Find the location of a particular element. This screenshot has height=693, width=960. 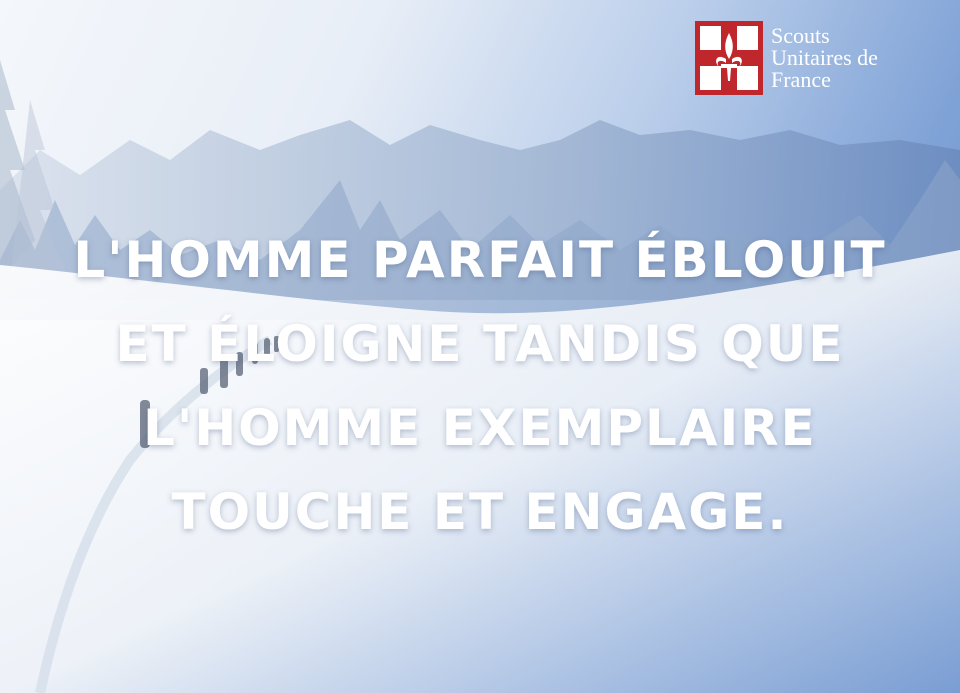

quote-line-3: l'homme exemplaire is located at coordinates (480, 428).